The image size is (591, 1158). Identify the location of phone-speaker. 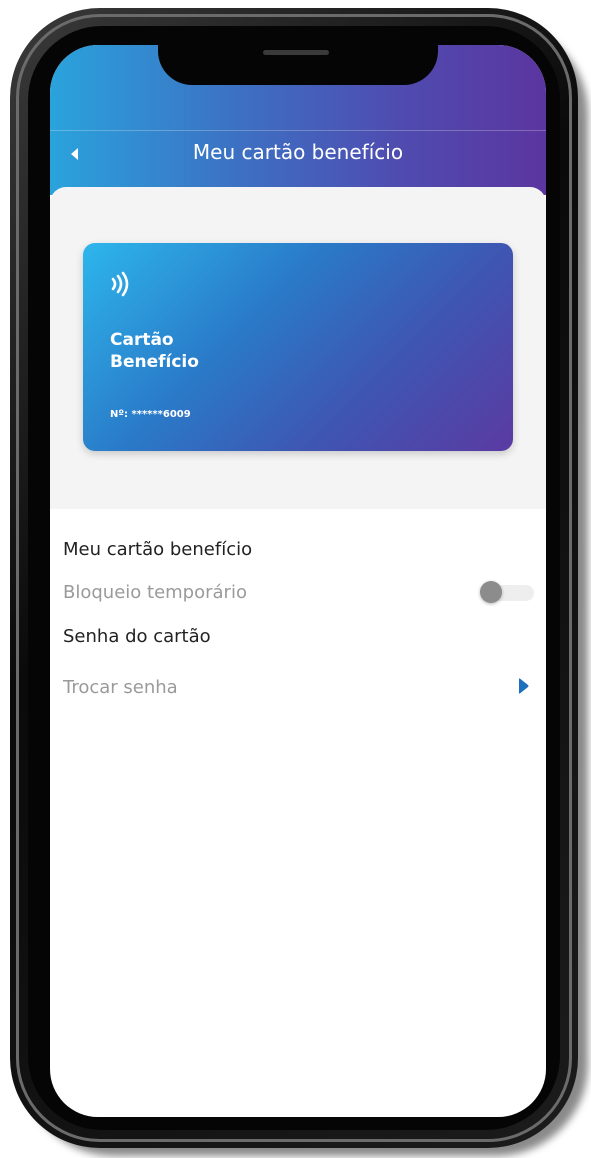
(296, 52).